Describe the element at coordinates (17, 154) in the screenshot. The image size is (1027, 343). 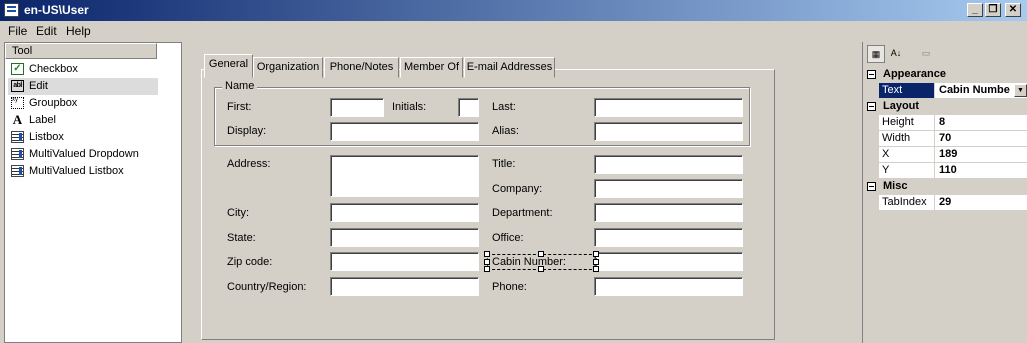
I see `multivalued-dropdown-icon` at that location.